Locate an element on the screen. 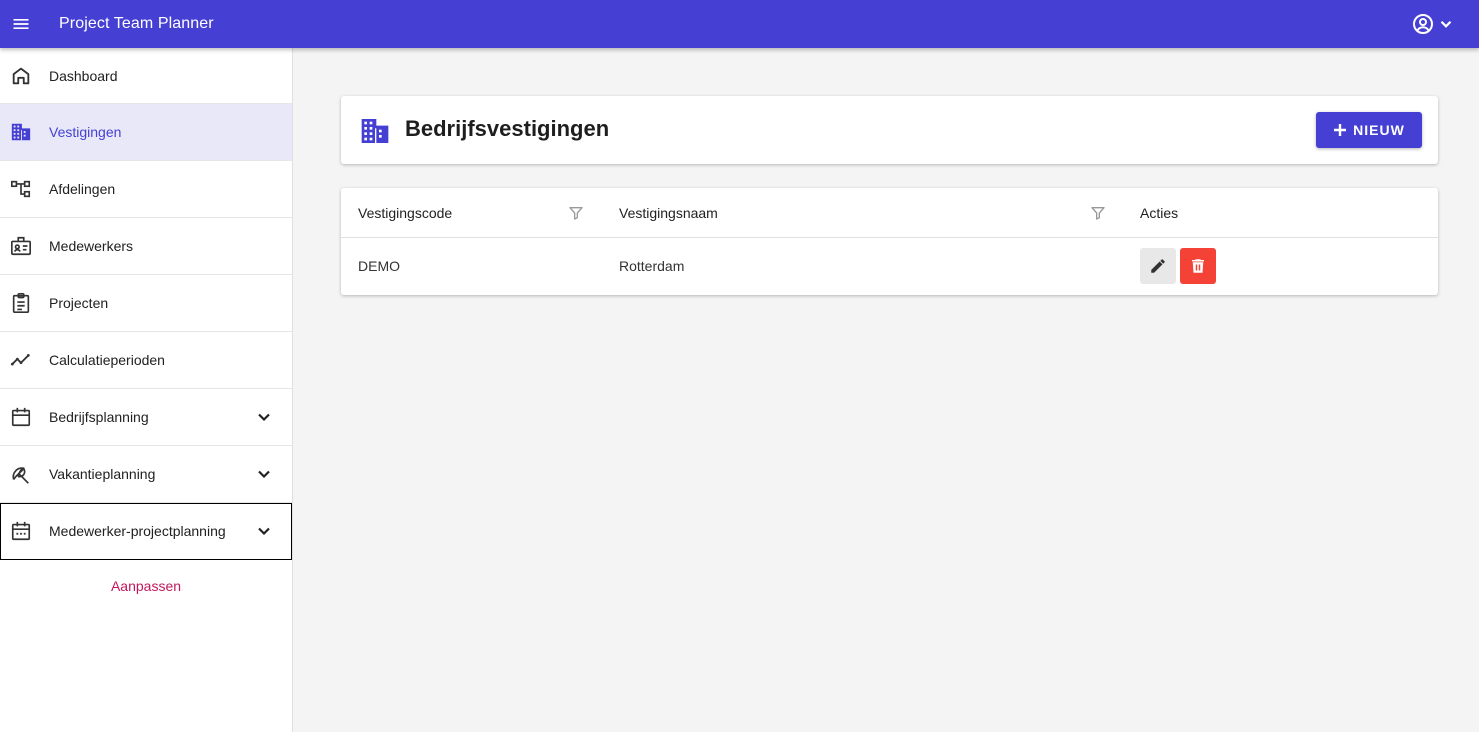 Image resolution: width=1479 pixels, height=732 pixels. sidebar-item-projecten: Projecten is located at coordinates (146, 303).